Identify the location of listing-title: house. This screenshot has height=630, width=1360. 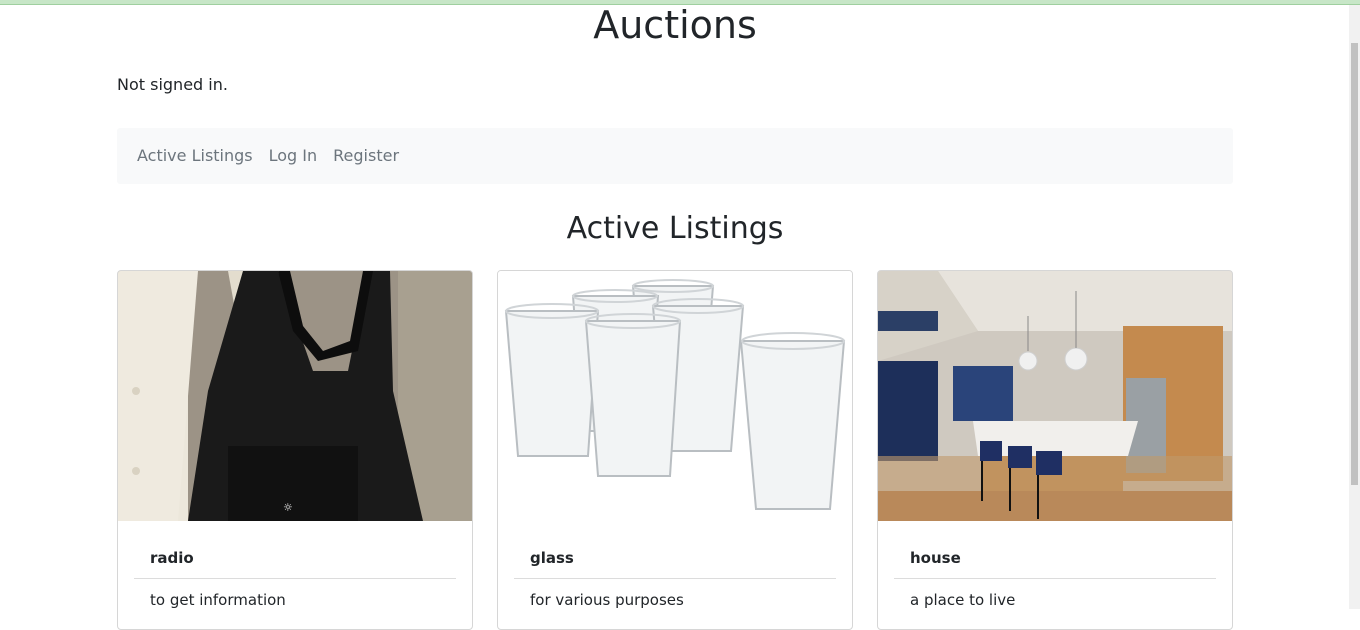
(1055, 550).